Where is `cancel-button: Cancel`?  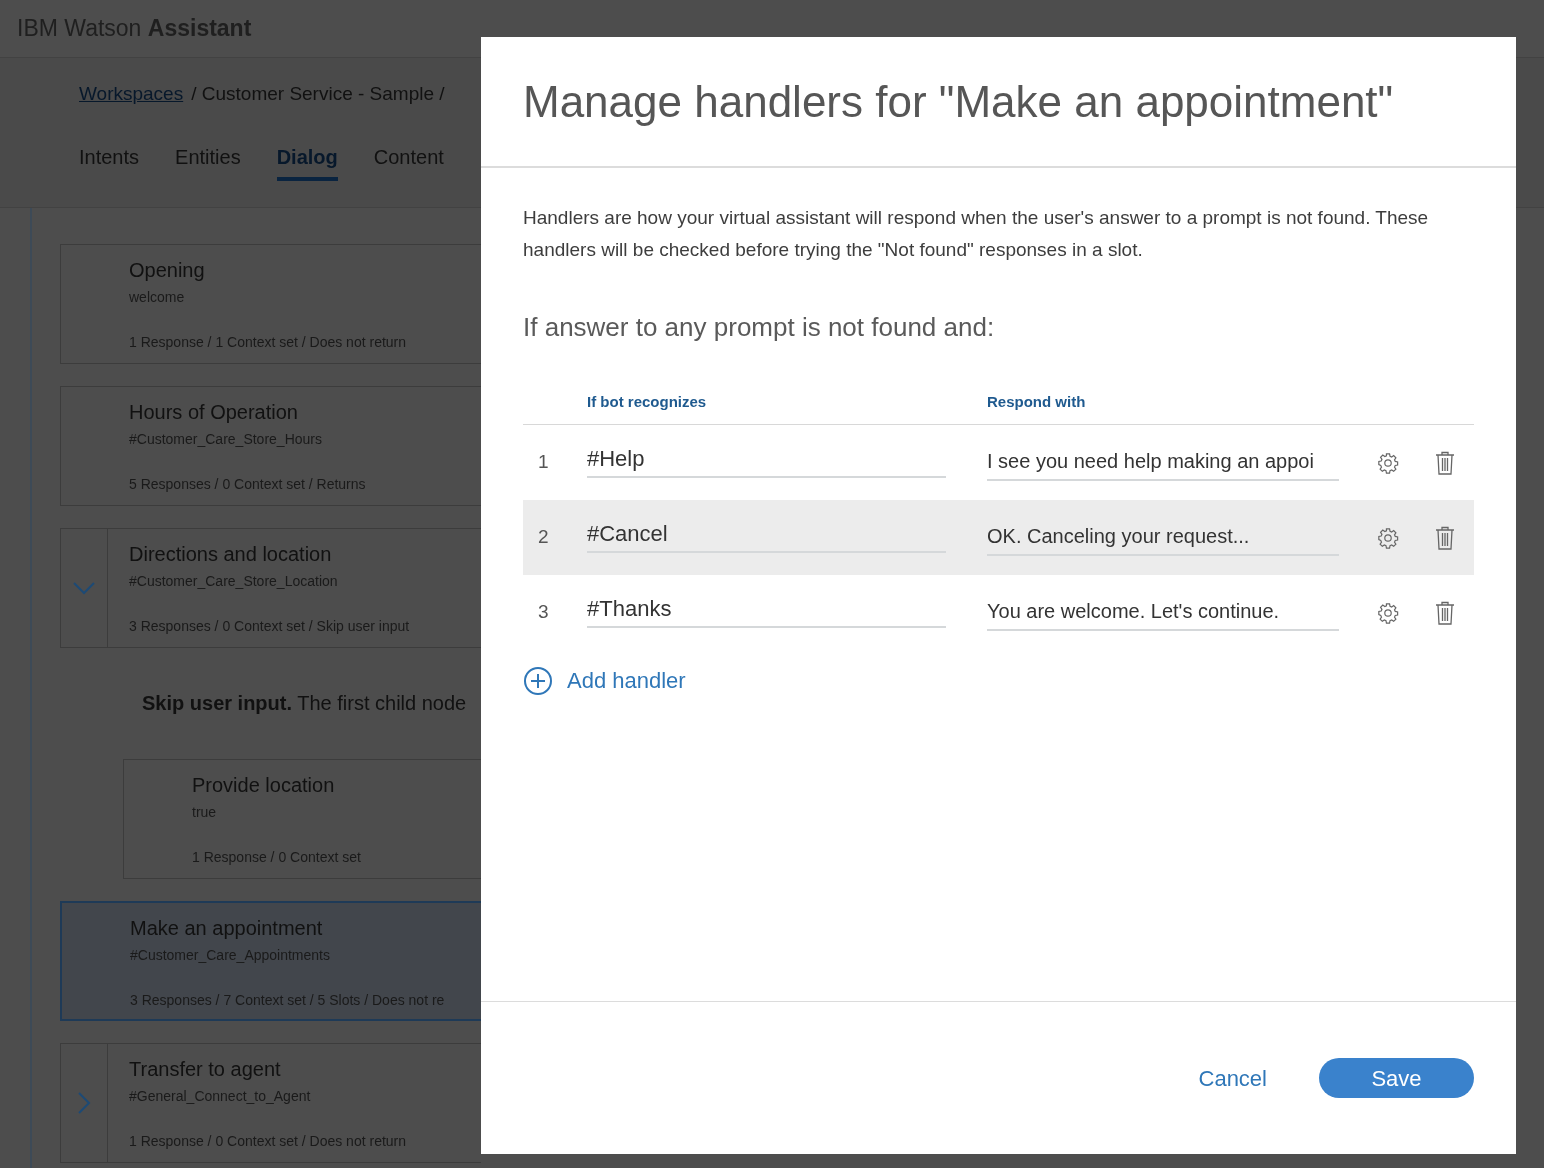
cancel-button: Cancel is located at coordinates (1232, 1078).